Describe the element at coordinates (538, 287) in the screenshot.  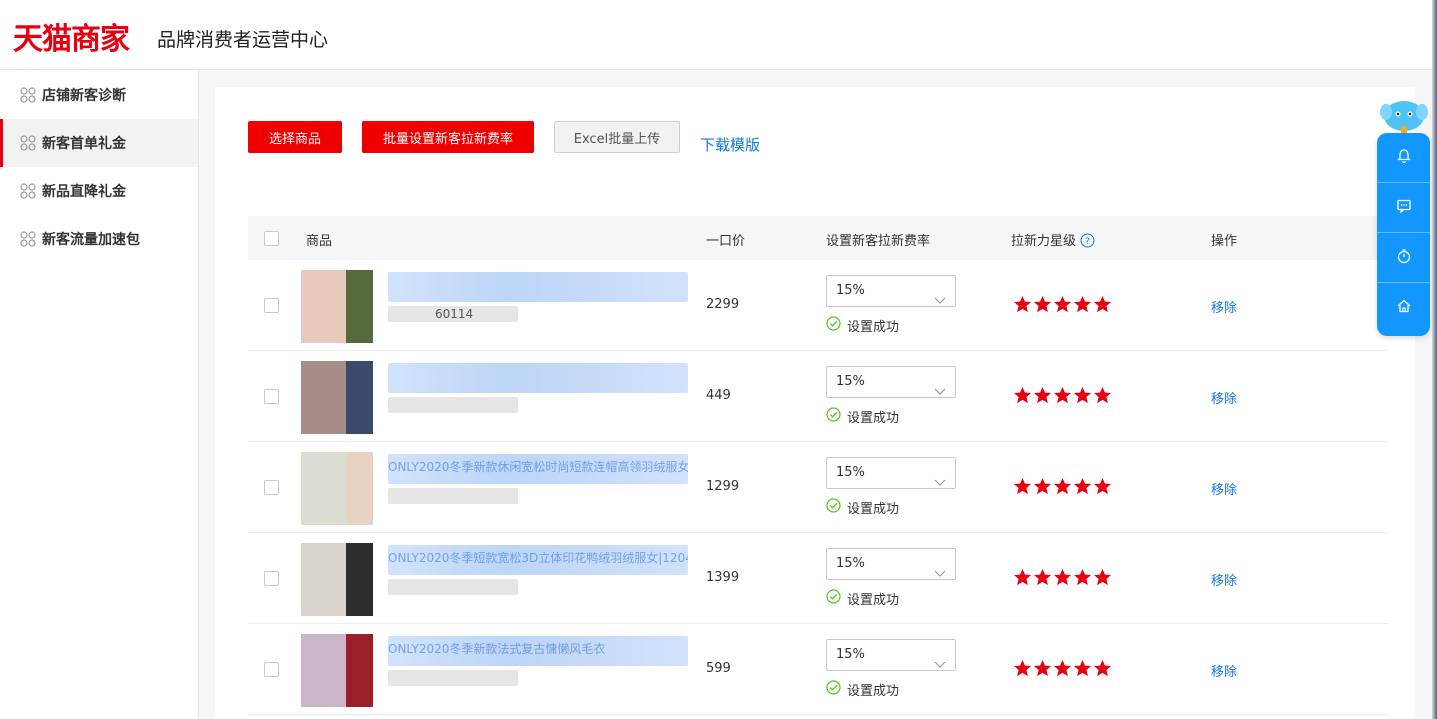
I see `product-title-blur` at that location.